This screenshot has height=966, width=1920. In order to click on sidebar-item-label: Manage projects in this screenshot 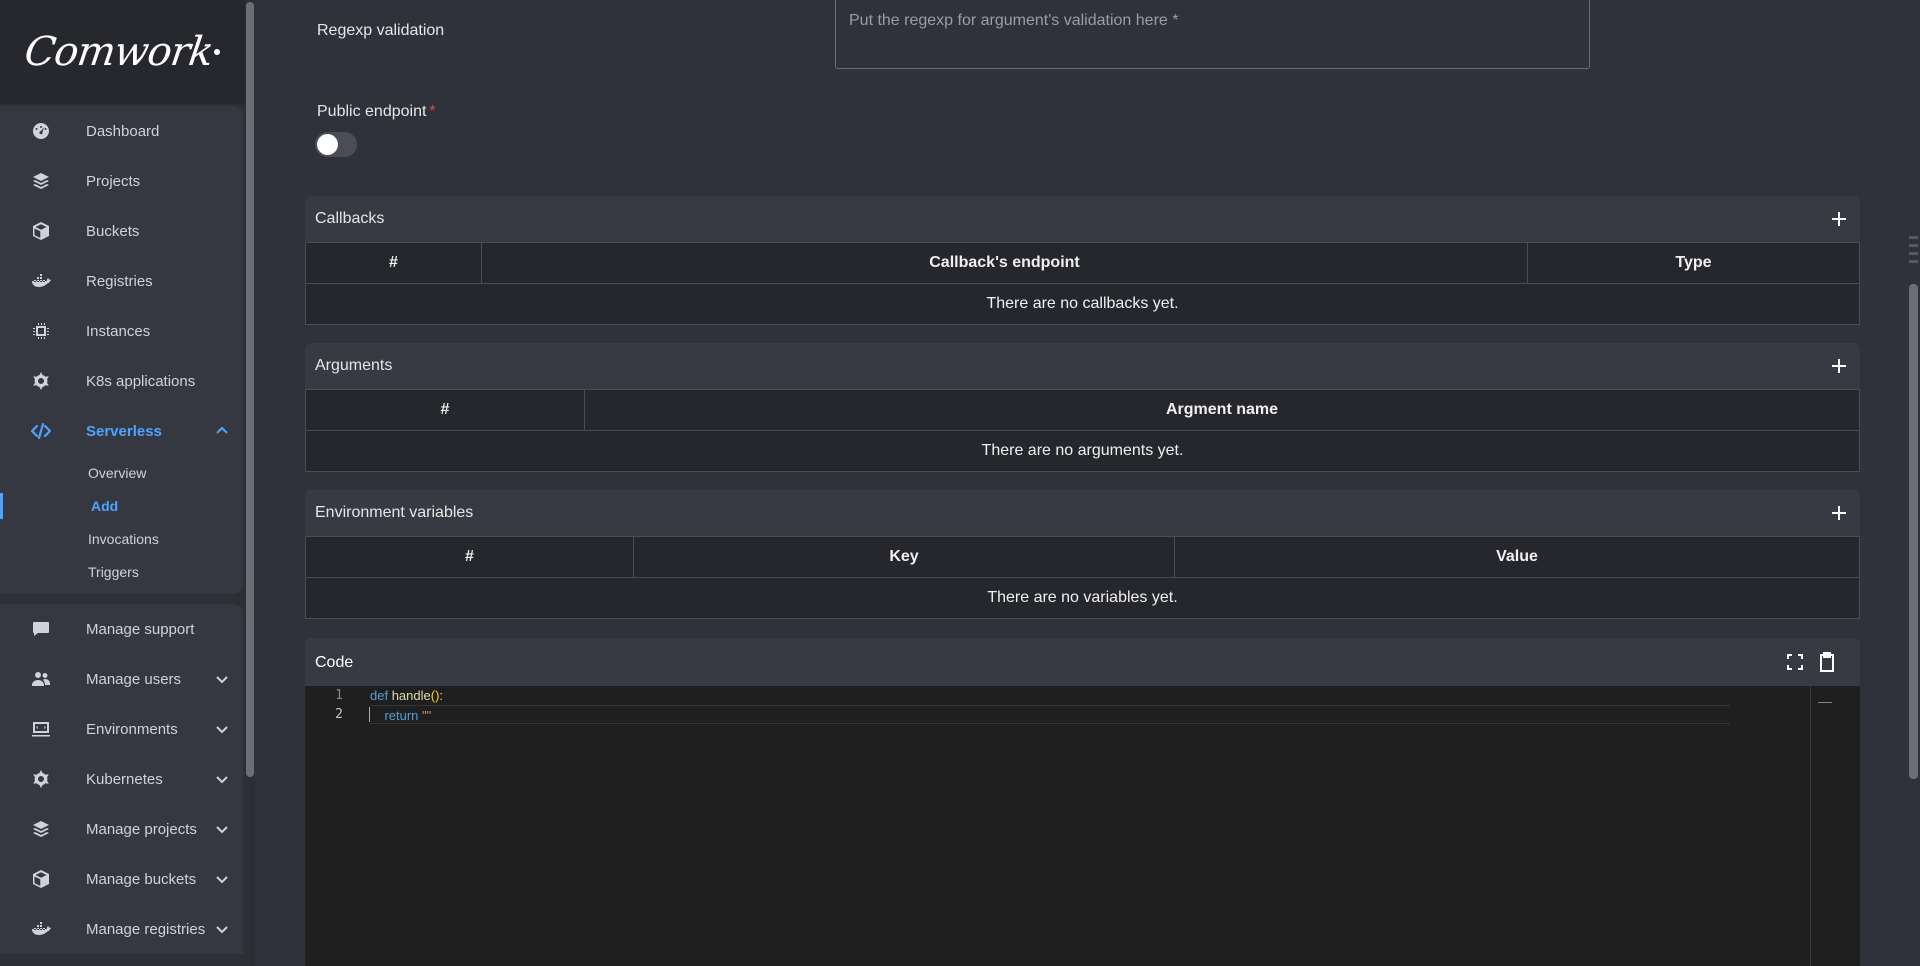, I will do `click(141, 829)`.